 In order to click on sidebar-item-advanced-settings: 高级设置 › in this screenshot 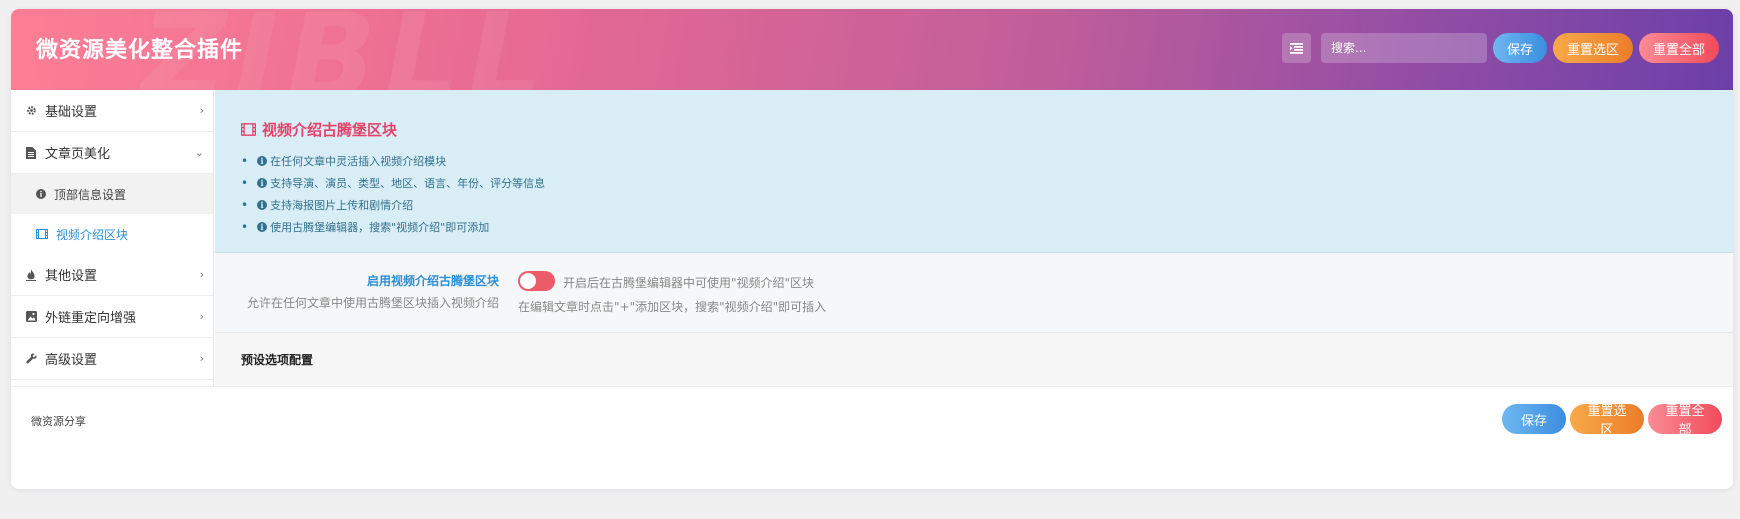, I will do `click(112, 359)`.